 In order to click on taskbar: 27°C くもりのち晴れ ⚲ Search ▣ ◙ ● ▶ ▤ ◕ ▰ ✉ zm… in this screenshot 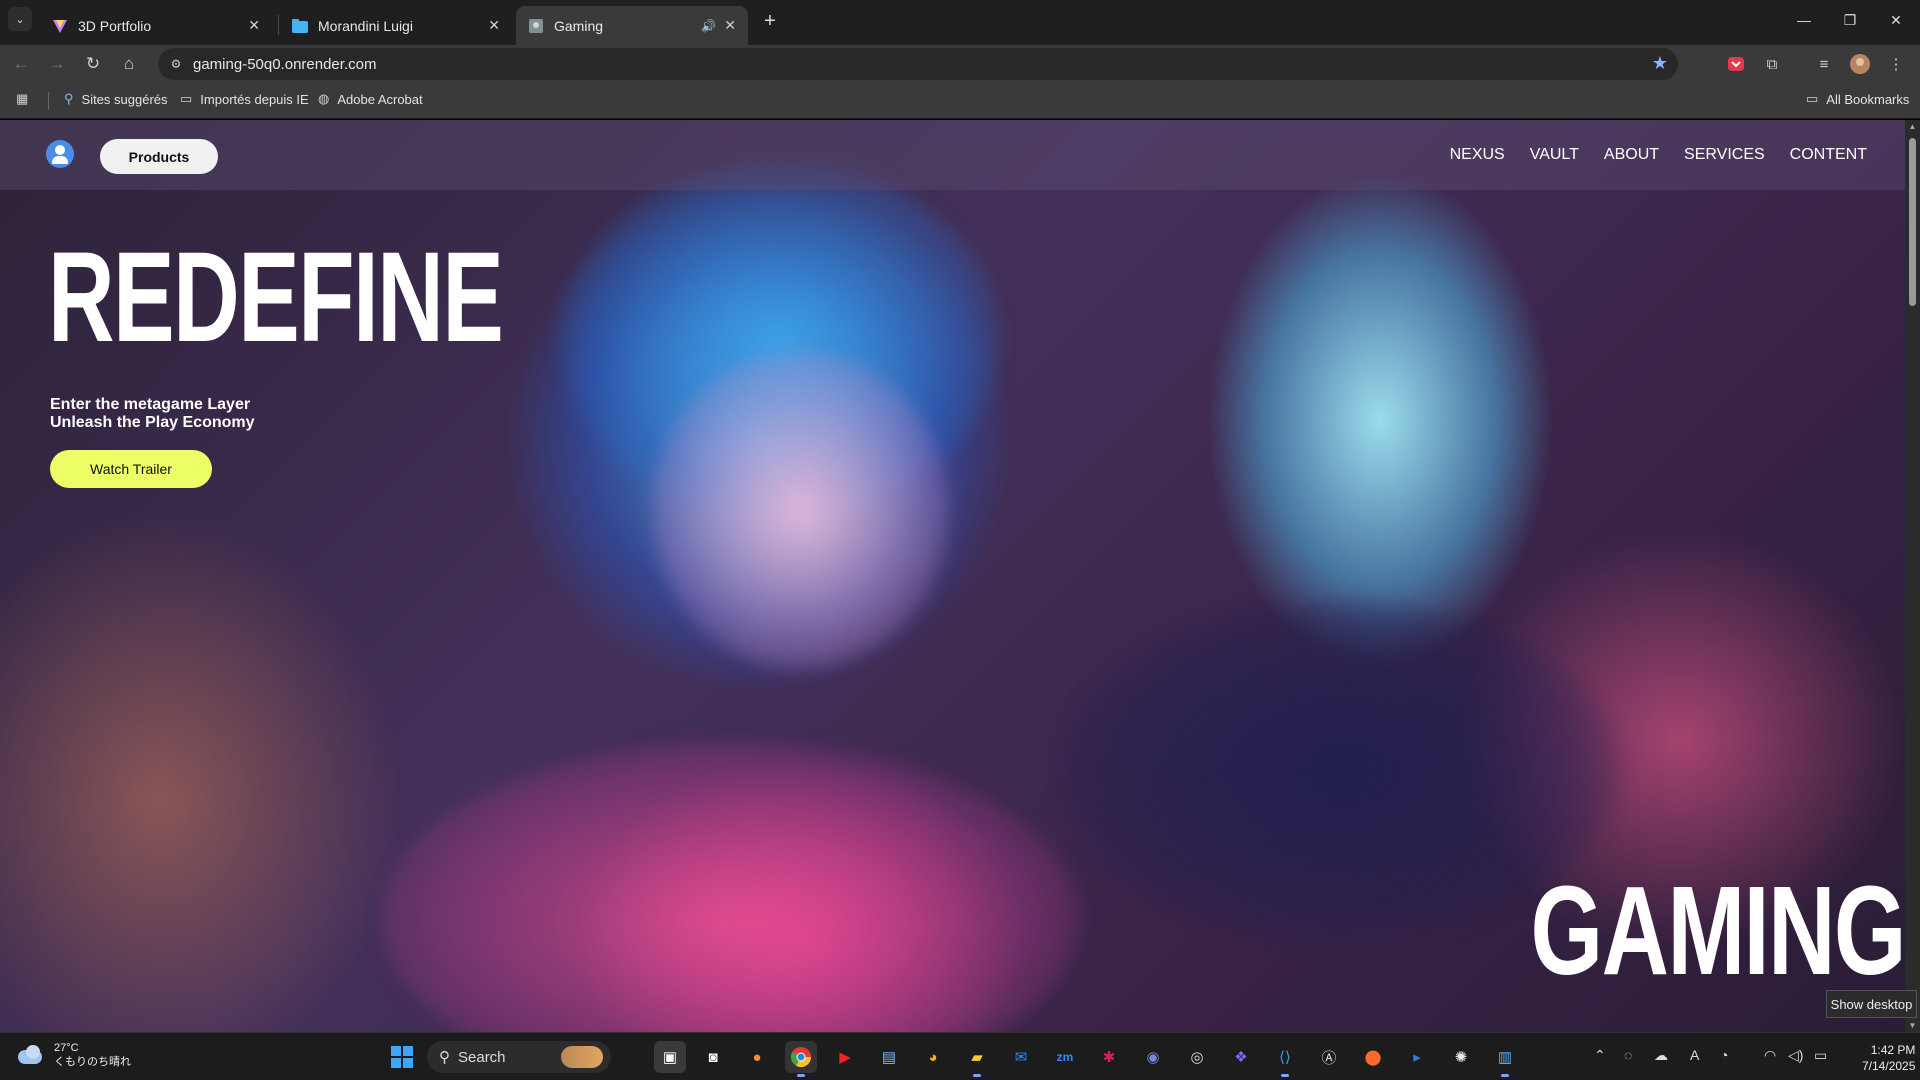, I will do `click(960, 1056)`.